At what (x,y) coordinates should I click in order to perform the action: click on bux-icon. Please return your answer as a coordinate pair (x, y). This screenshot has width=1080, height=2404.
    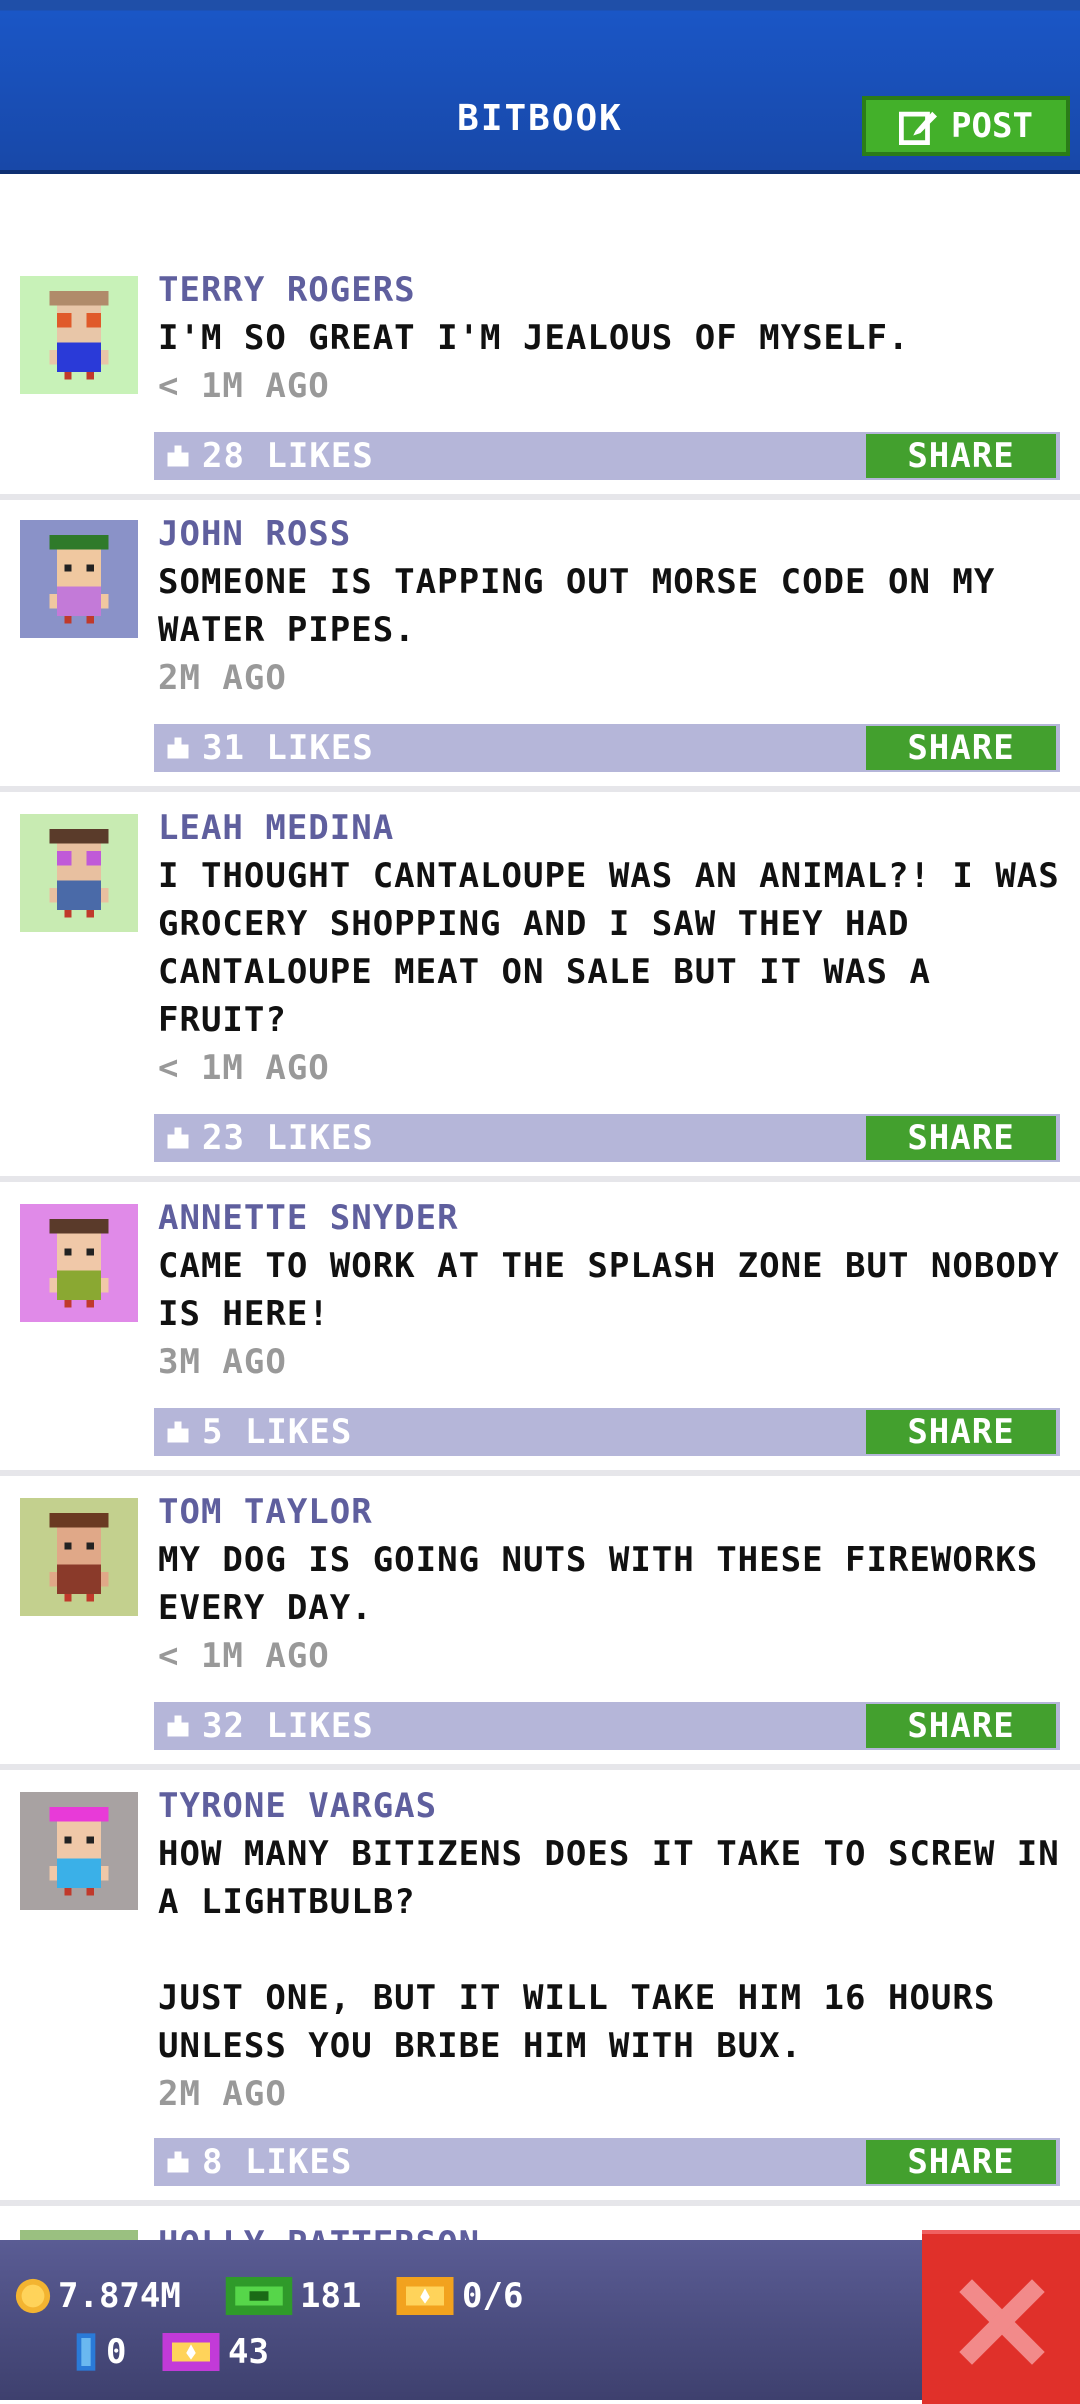
    Looking at the image, I should click on (259, 2296).